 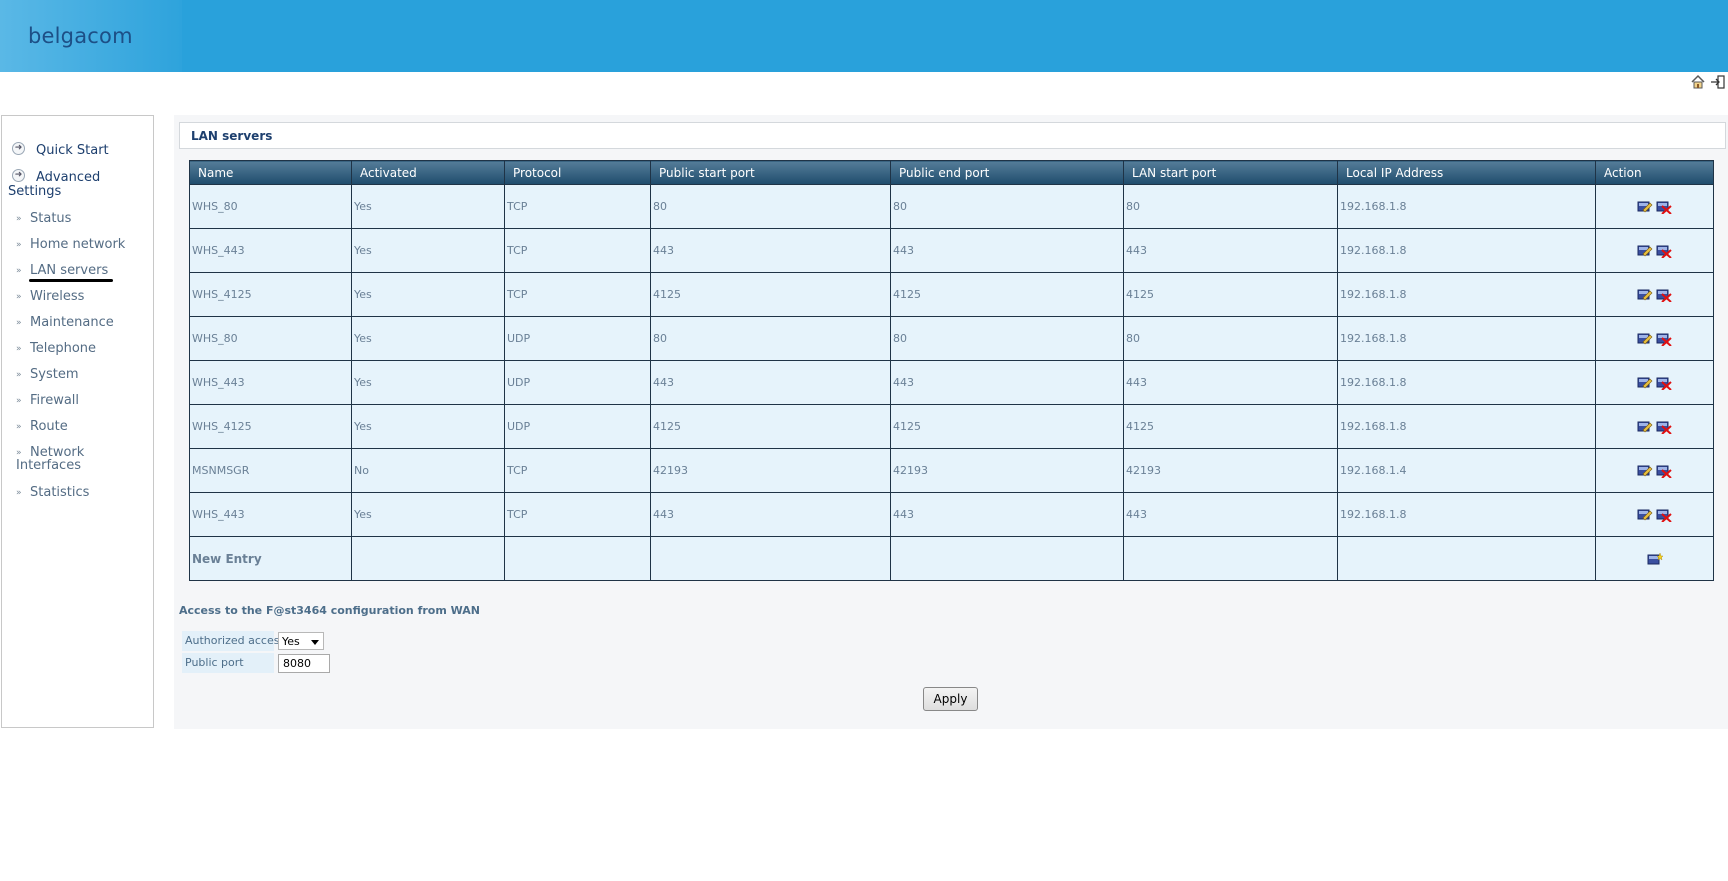 I want to click on table-cell-public-start: 4125, so click(x=770, y=426).